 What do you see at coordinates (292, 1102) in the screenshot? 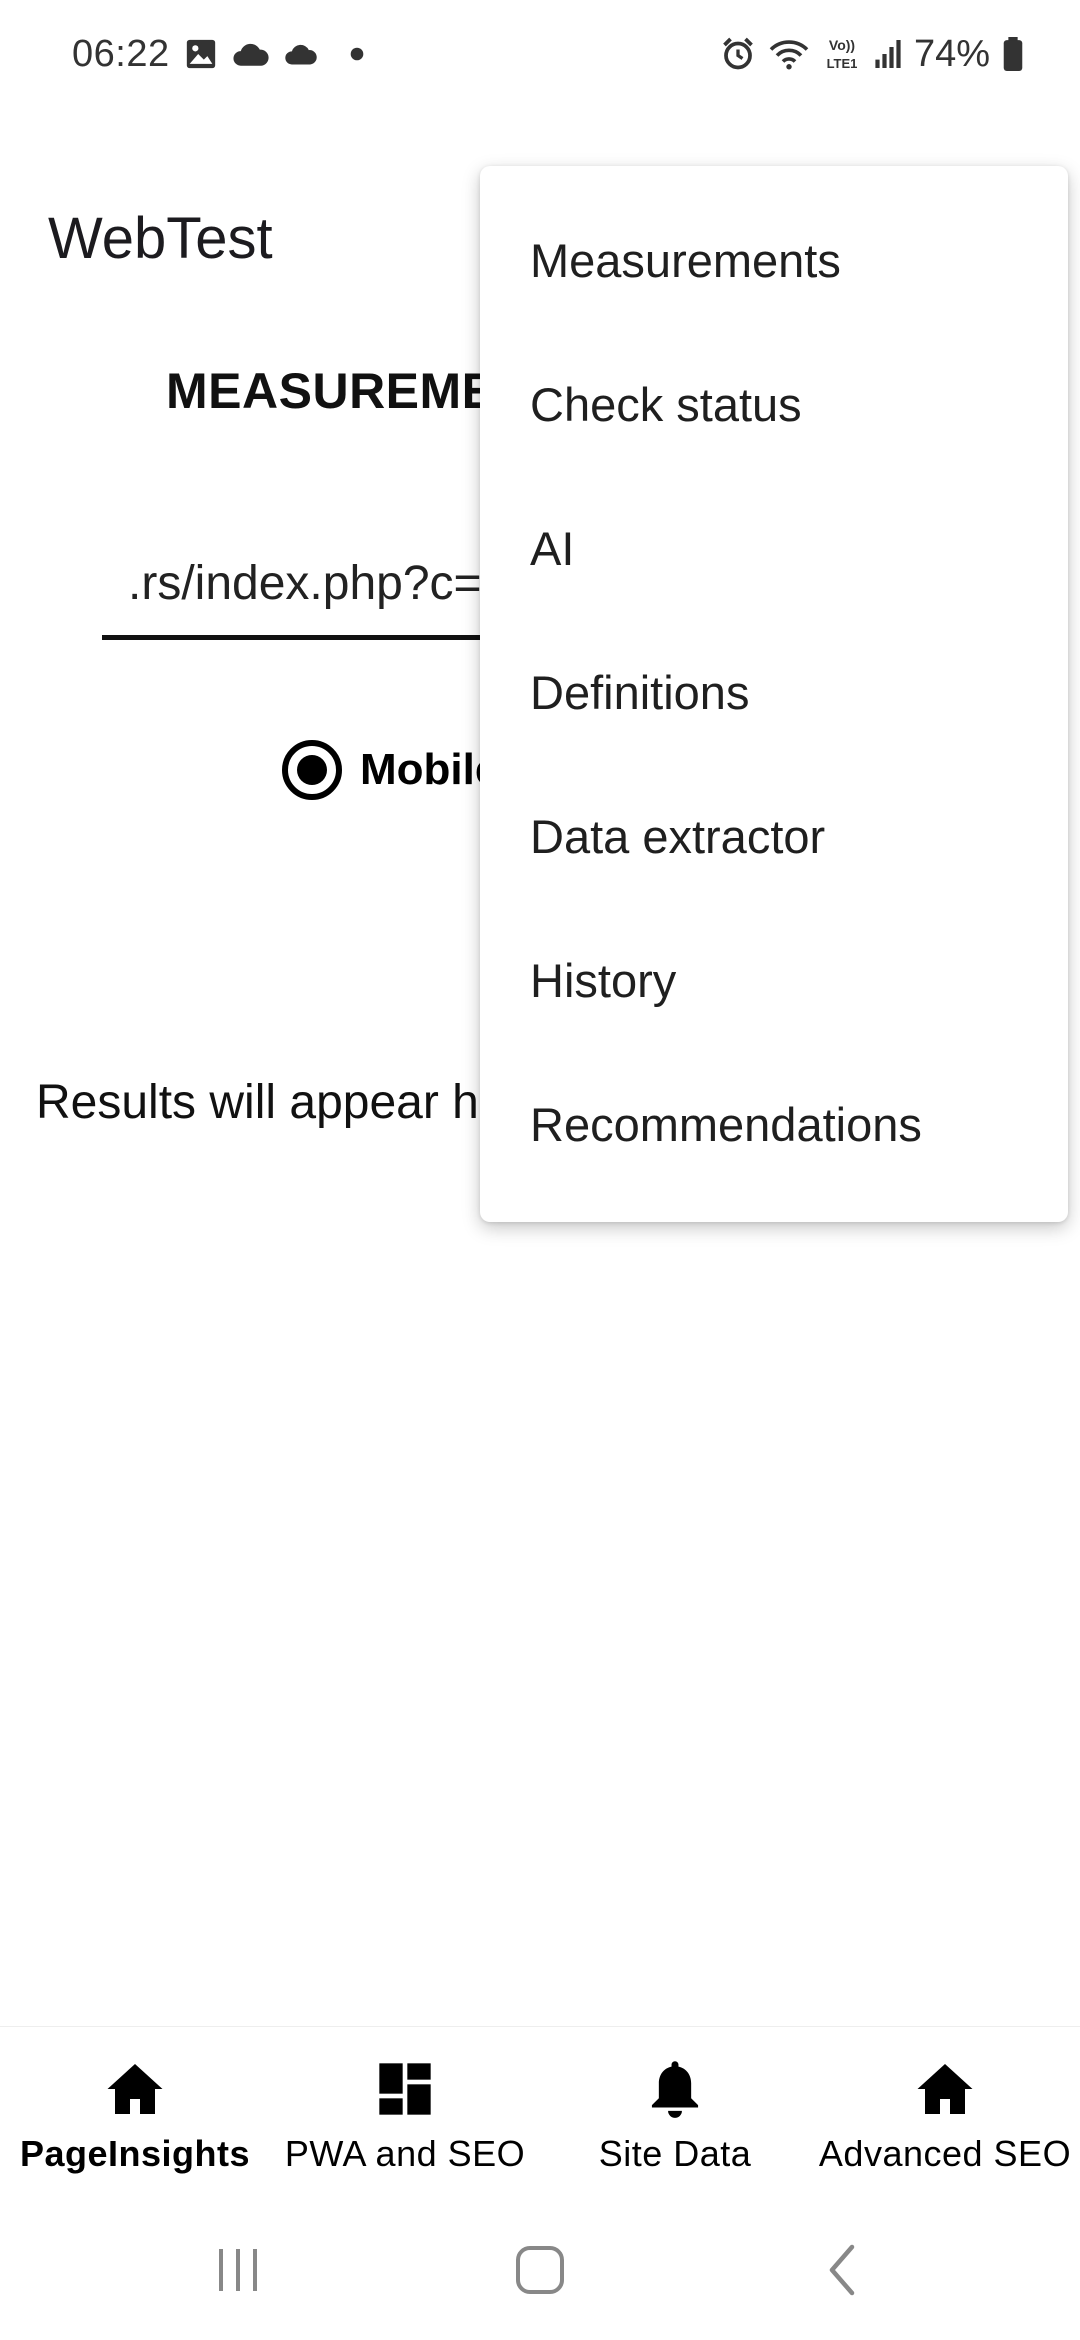
I see `results-placeholder: Results will appear here` at bounding box center [292, 1102].